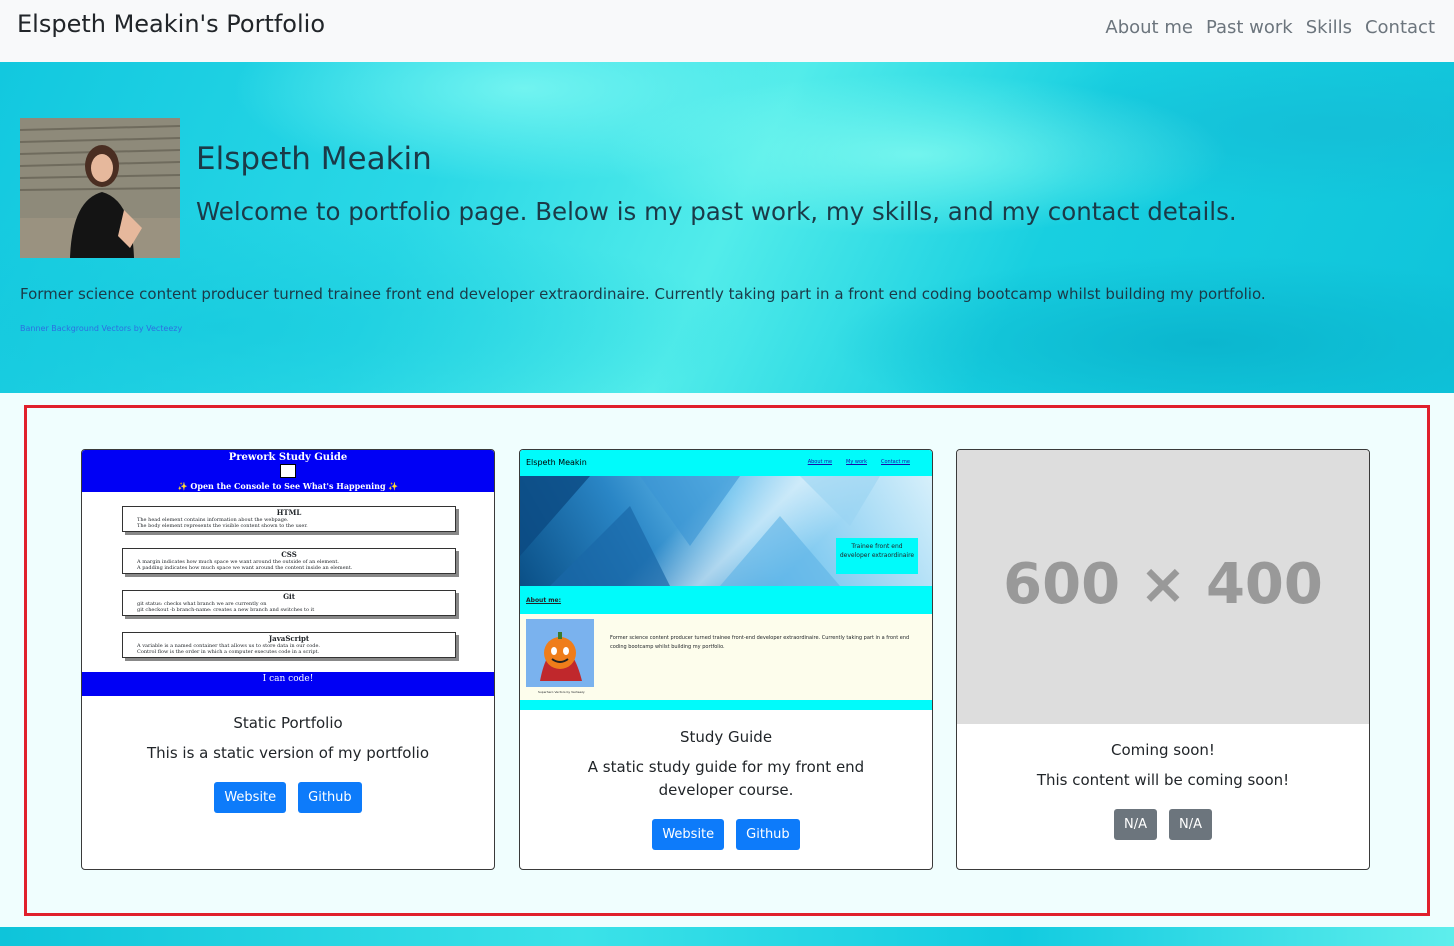 This screenshot has height=946, width=1454. What do you see at coordinates (288, 457) in the screenshot?
I see `preview-heading: Prework Study Guide` at bounding box center [288, 457].